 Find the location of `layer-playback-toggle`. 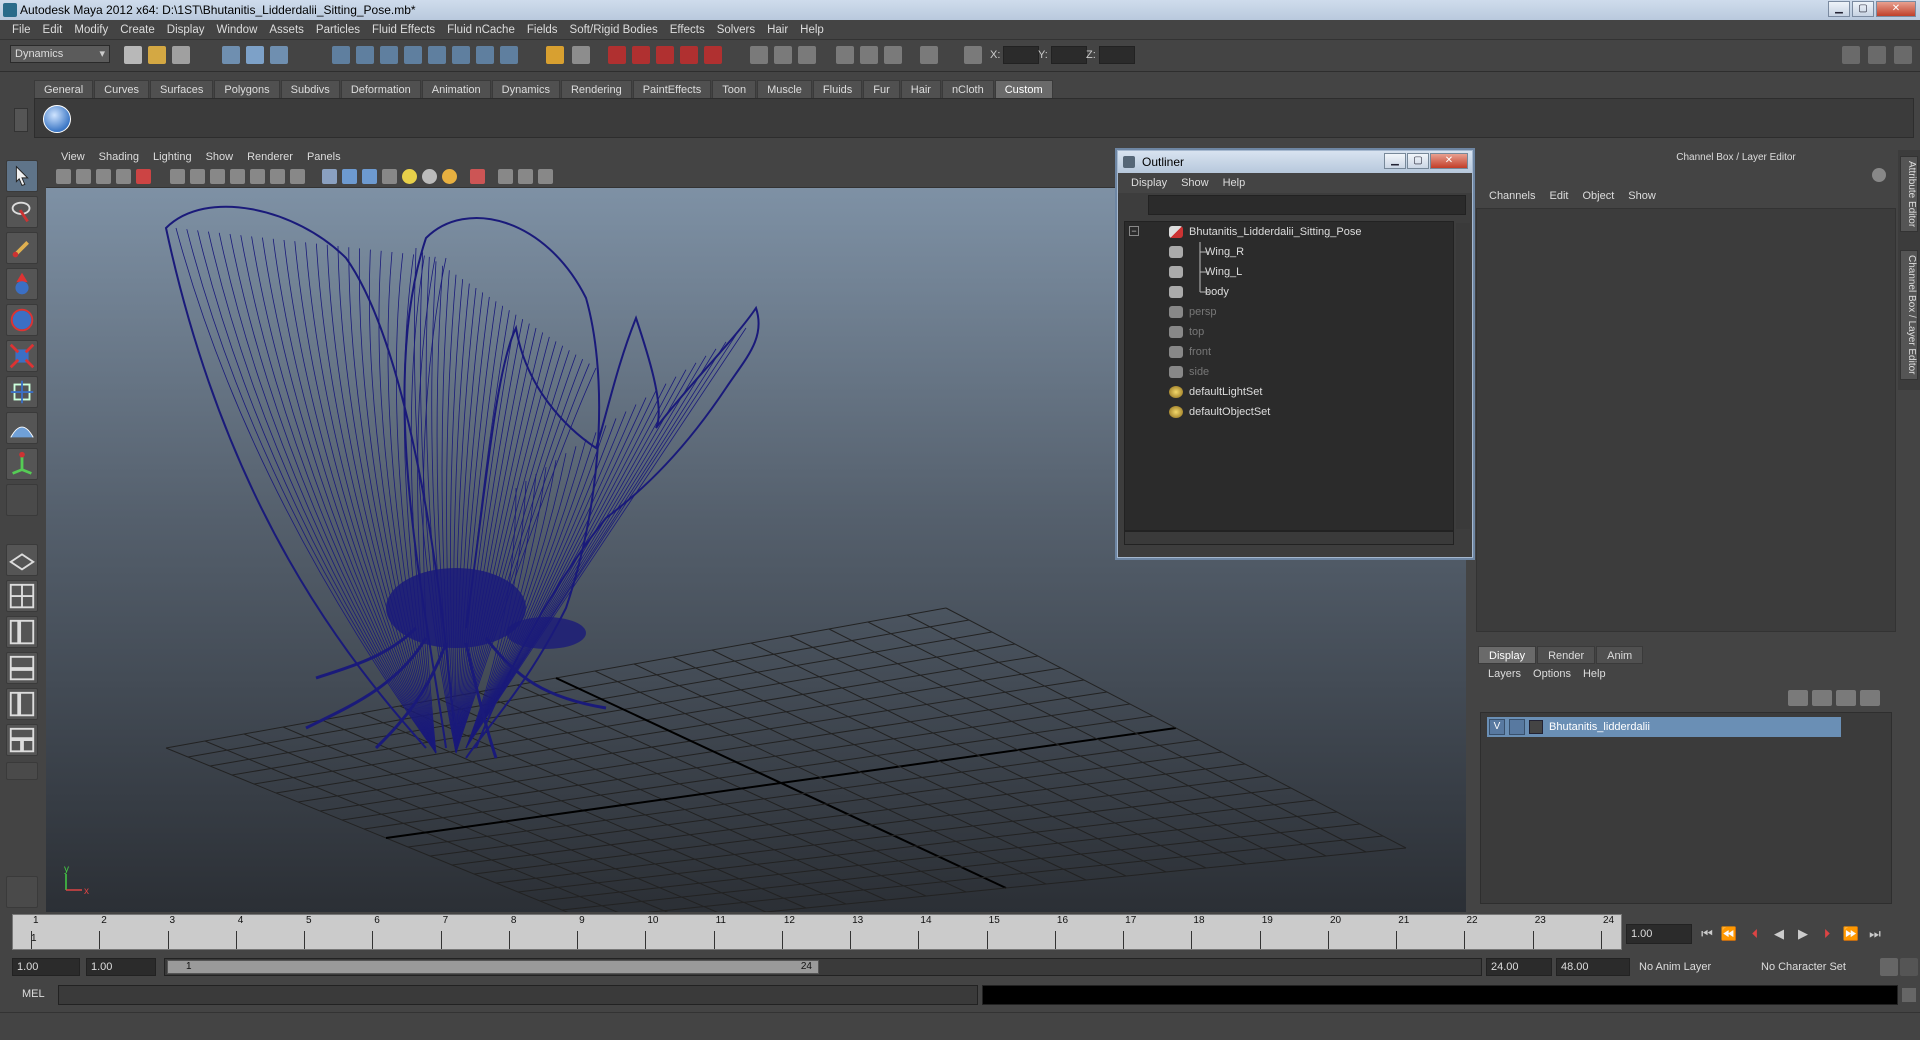

layer-playback-toggle is located at coordinates (1517, 727).